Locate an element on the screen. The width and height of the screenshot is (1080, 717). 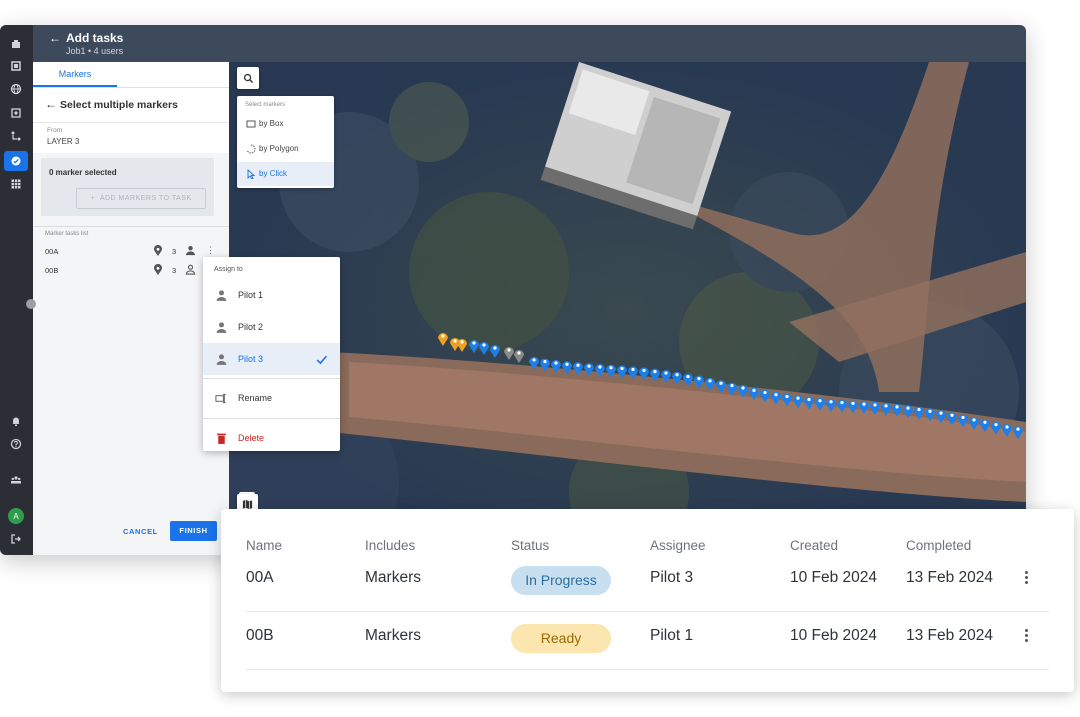
cancel-button: CANCEL is located at coordinates (140, 531).